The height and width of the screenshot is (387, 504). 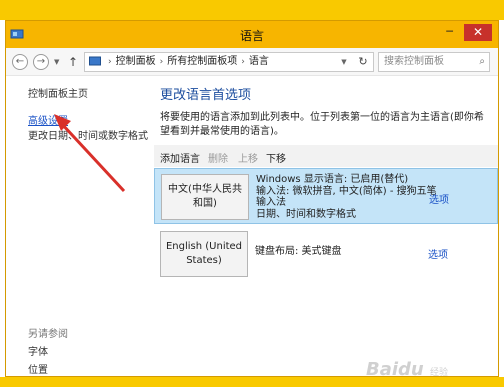 What do you see at coordinates (205, 197) in the screenshot?
I see `language-name-button: 中文(中华人民共和国)` at bounding box center [205, 197].